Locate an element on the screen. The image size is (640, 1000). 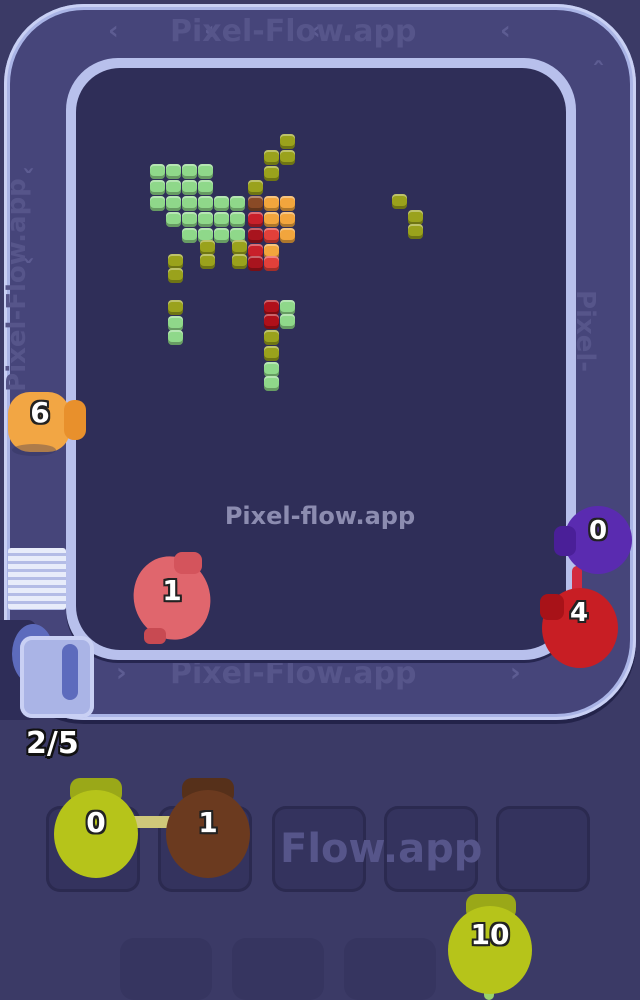
pig-capacity-counter: 2/5 is located at coordinates (52, 743).